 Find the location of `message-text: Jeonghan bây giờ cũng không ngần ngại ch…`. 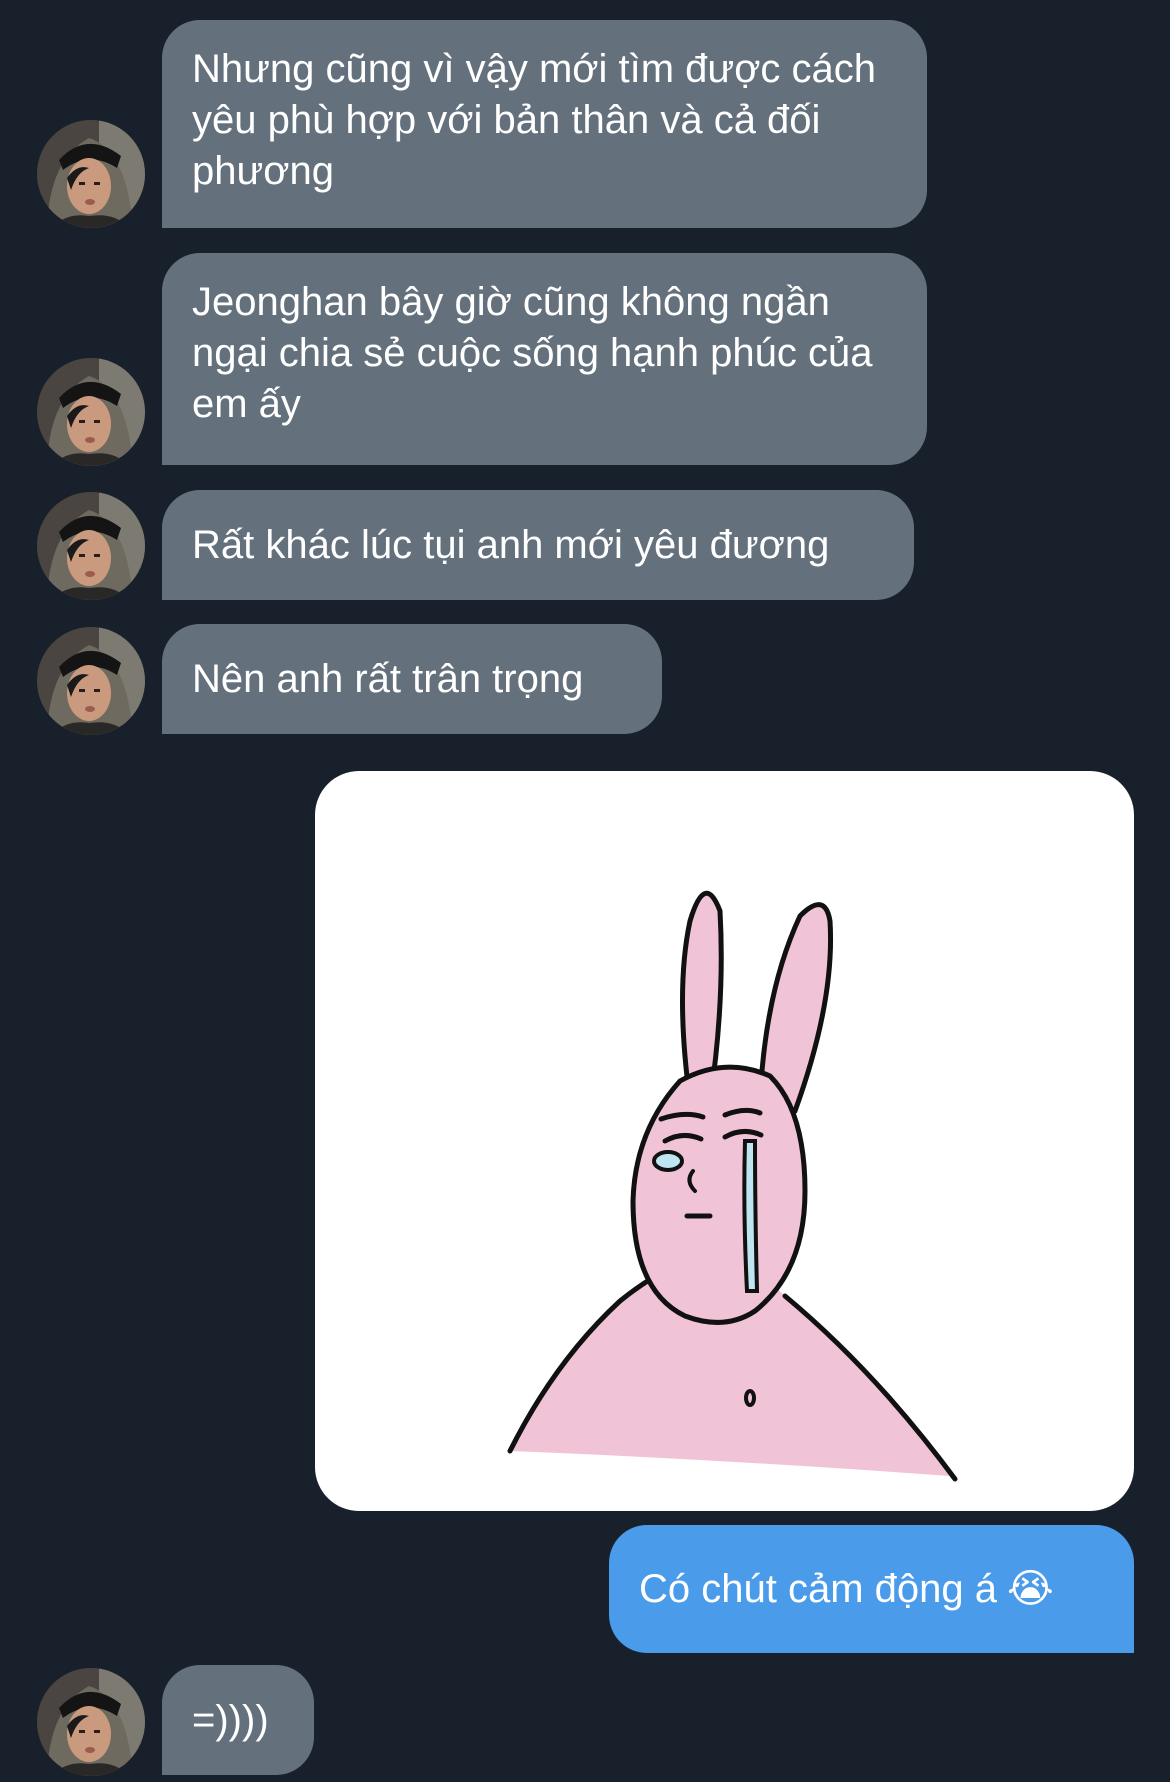

message-text: Jeonghan bây giờ cũng không ngần ngại ch… is located at coordinates (532, 353).